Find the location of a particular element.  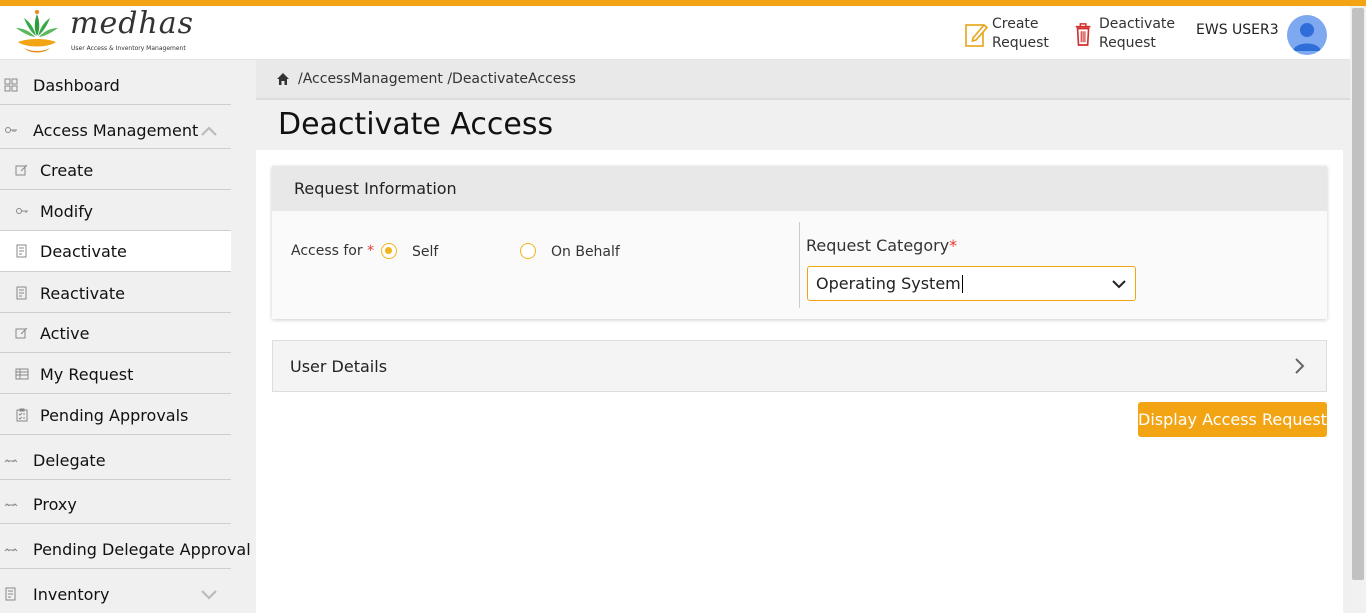

deactivate-request-label: Deactivate Request is located at coordinates (1137, 33).